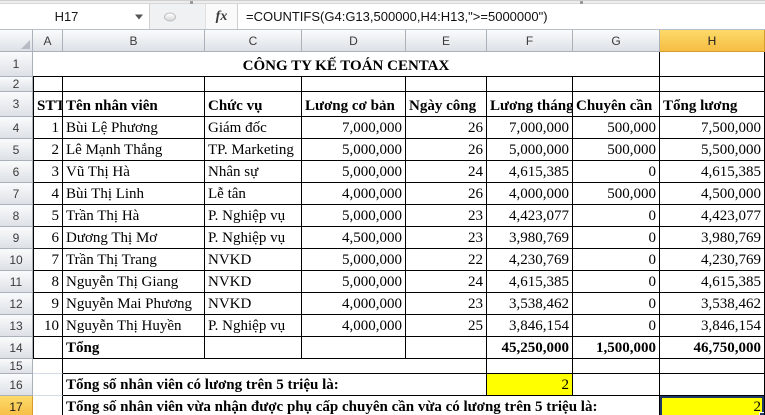 The width and height of the screenshot is (765, 415). I want to click on cell-month-salary: 4,423,077, so click(530, 216).